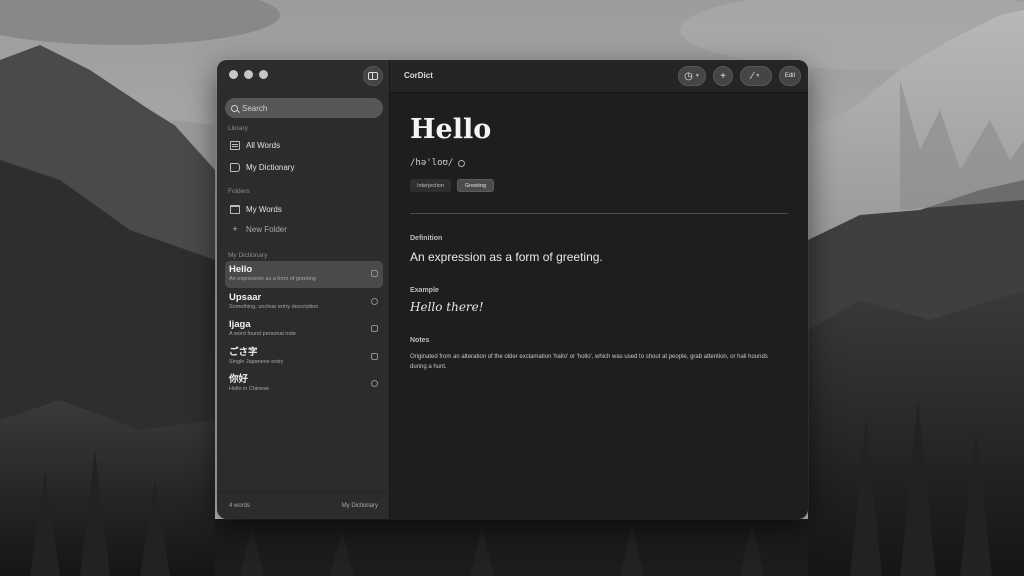 Image resolution: width=1024 pixels, height=576 pixels. What do you see at coordinates (304, 384) in the screenshot?
I see `word-list-item: 你好 Hello in Chinese` at bounding box center [304, 384].